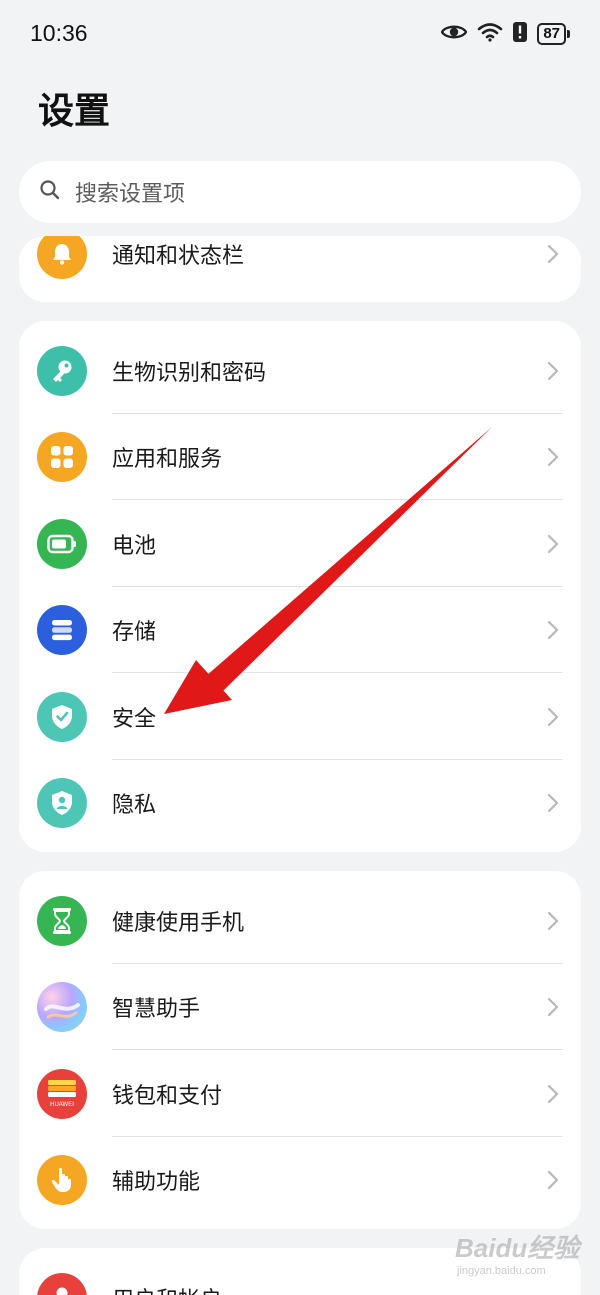 This screenshot has width=600, height=1295. What do you see at coordinates (300, 457) in the screenshot?
I see `settings-item-apps: 应用和服务` at bounding box center [300, 457].